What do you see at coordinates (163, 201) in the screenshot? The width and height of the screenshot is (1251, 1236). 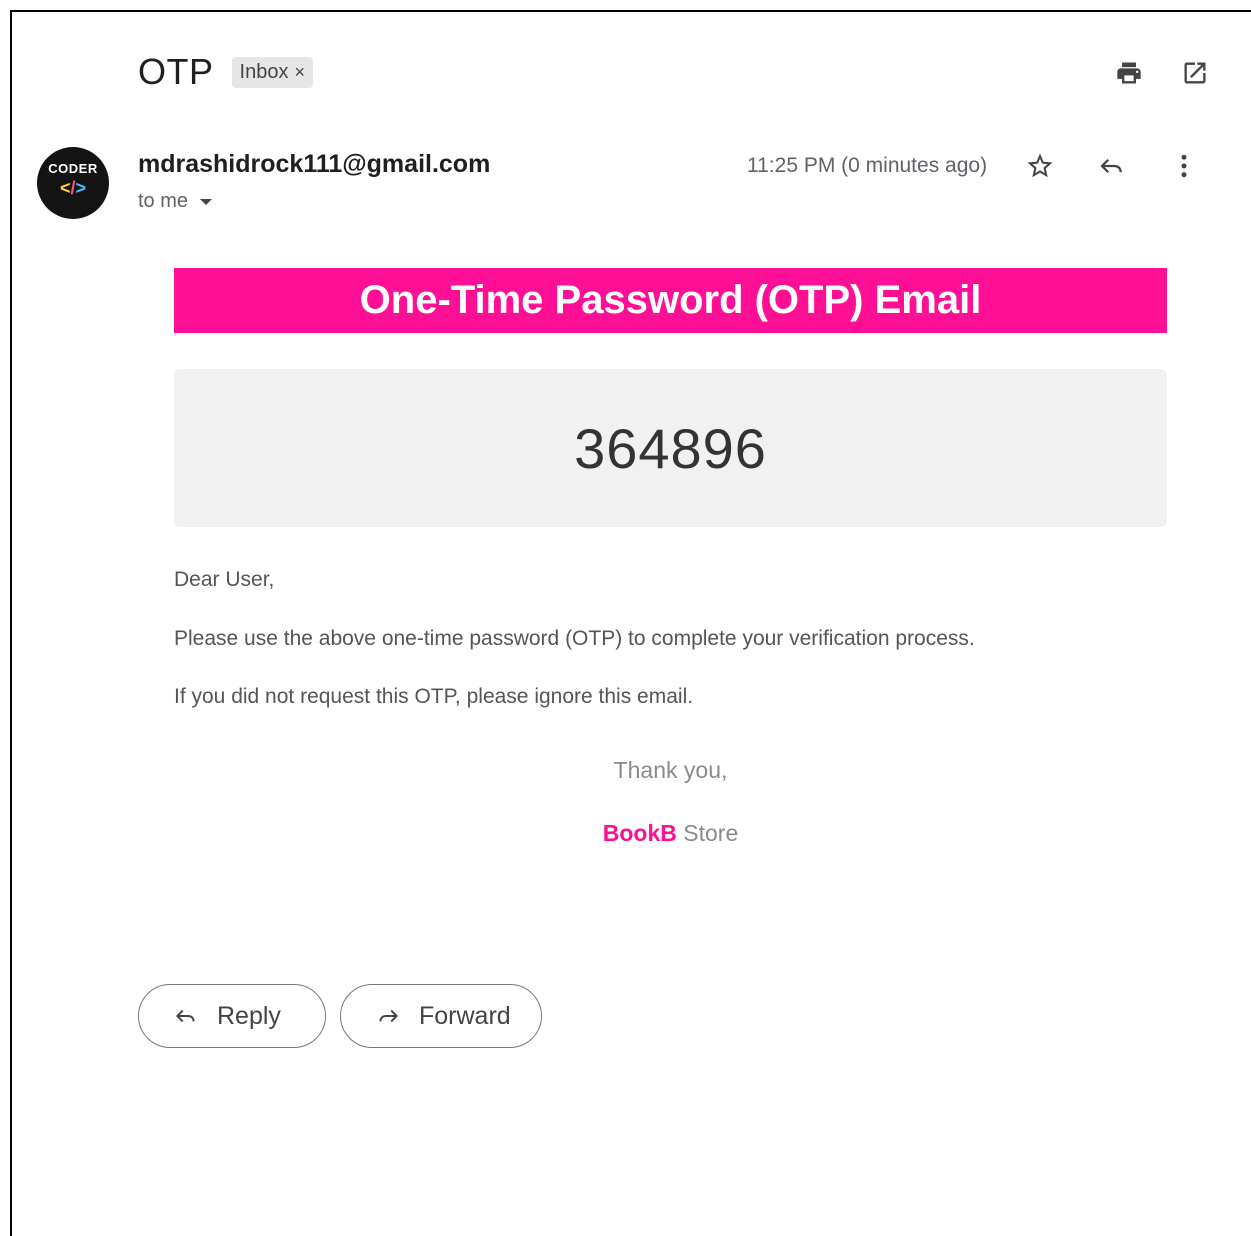 I see `recipient-text: to me` at bounding box center [163, 201].